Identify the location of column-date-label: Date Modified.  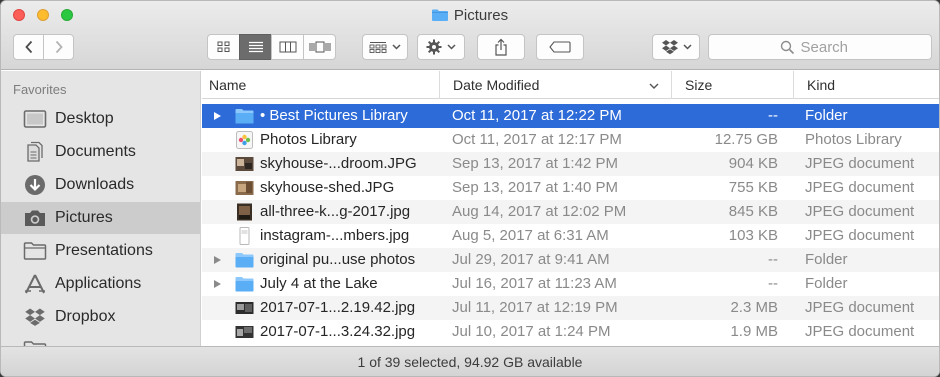
(496, 85).